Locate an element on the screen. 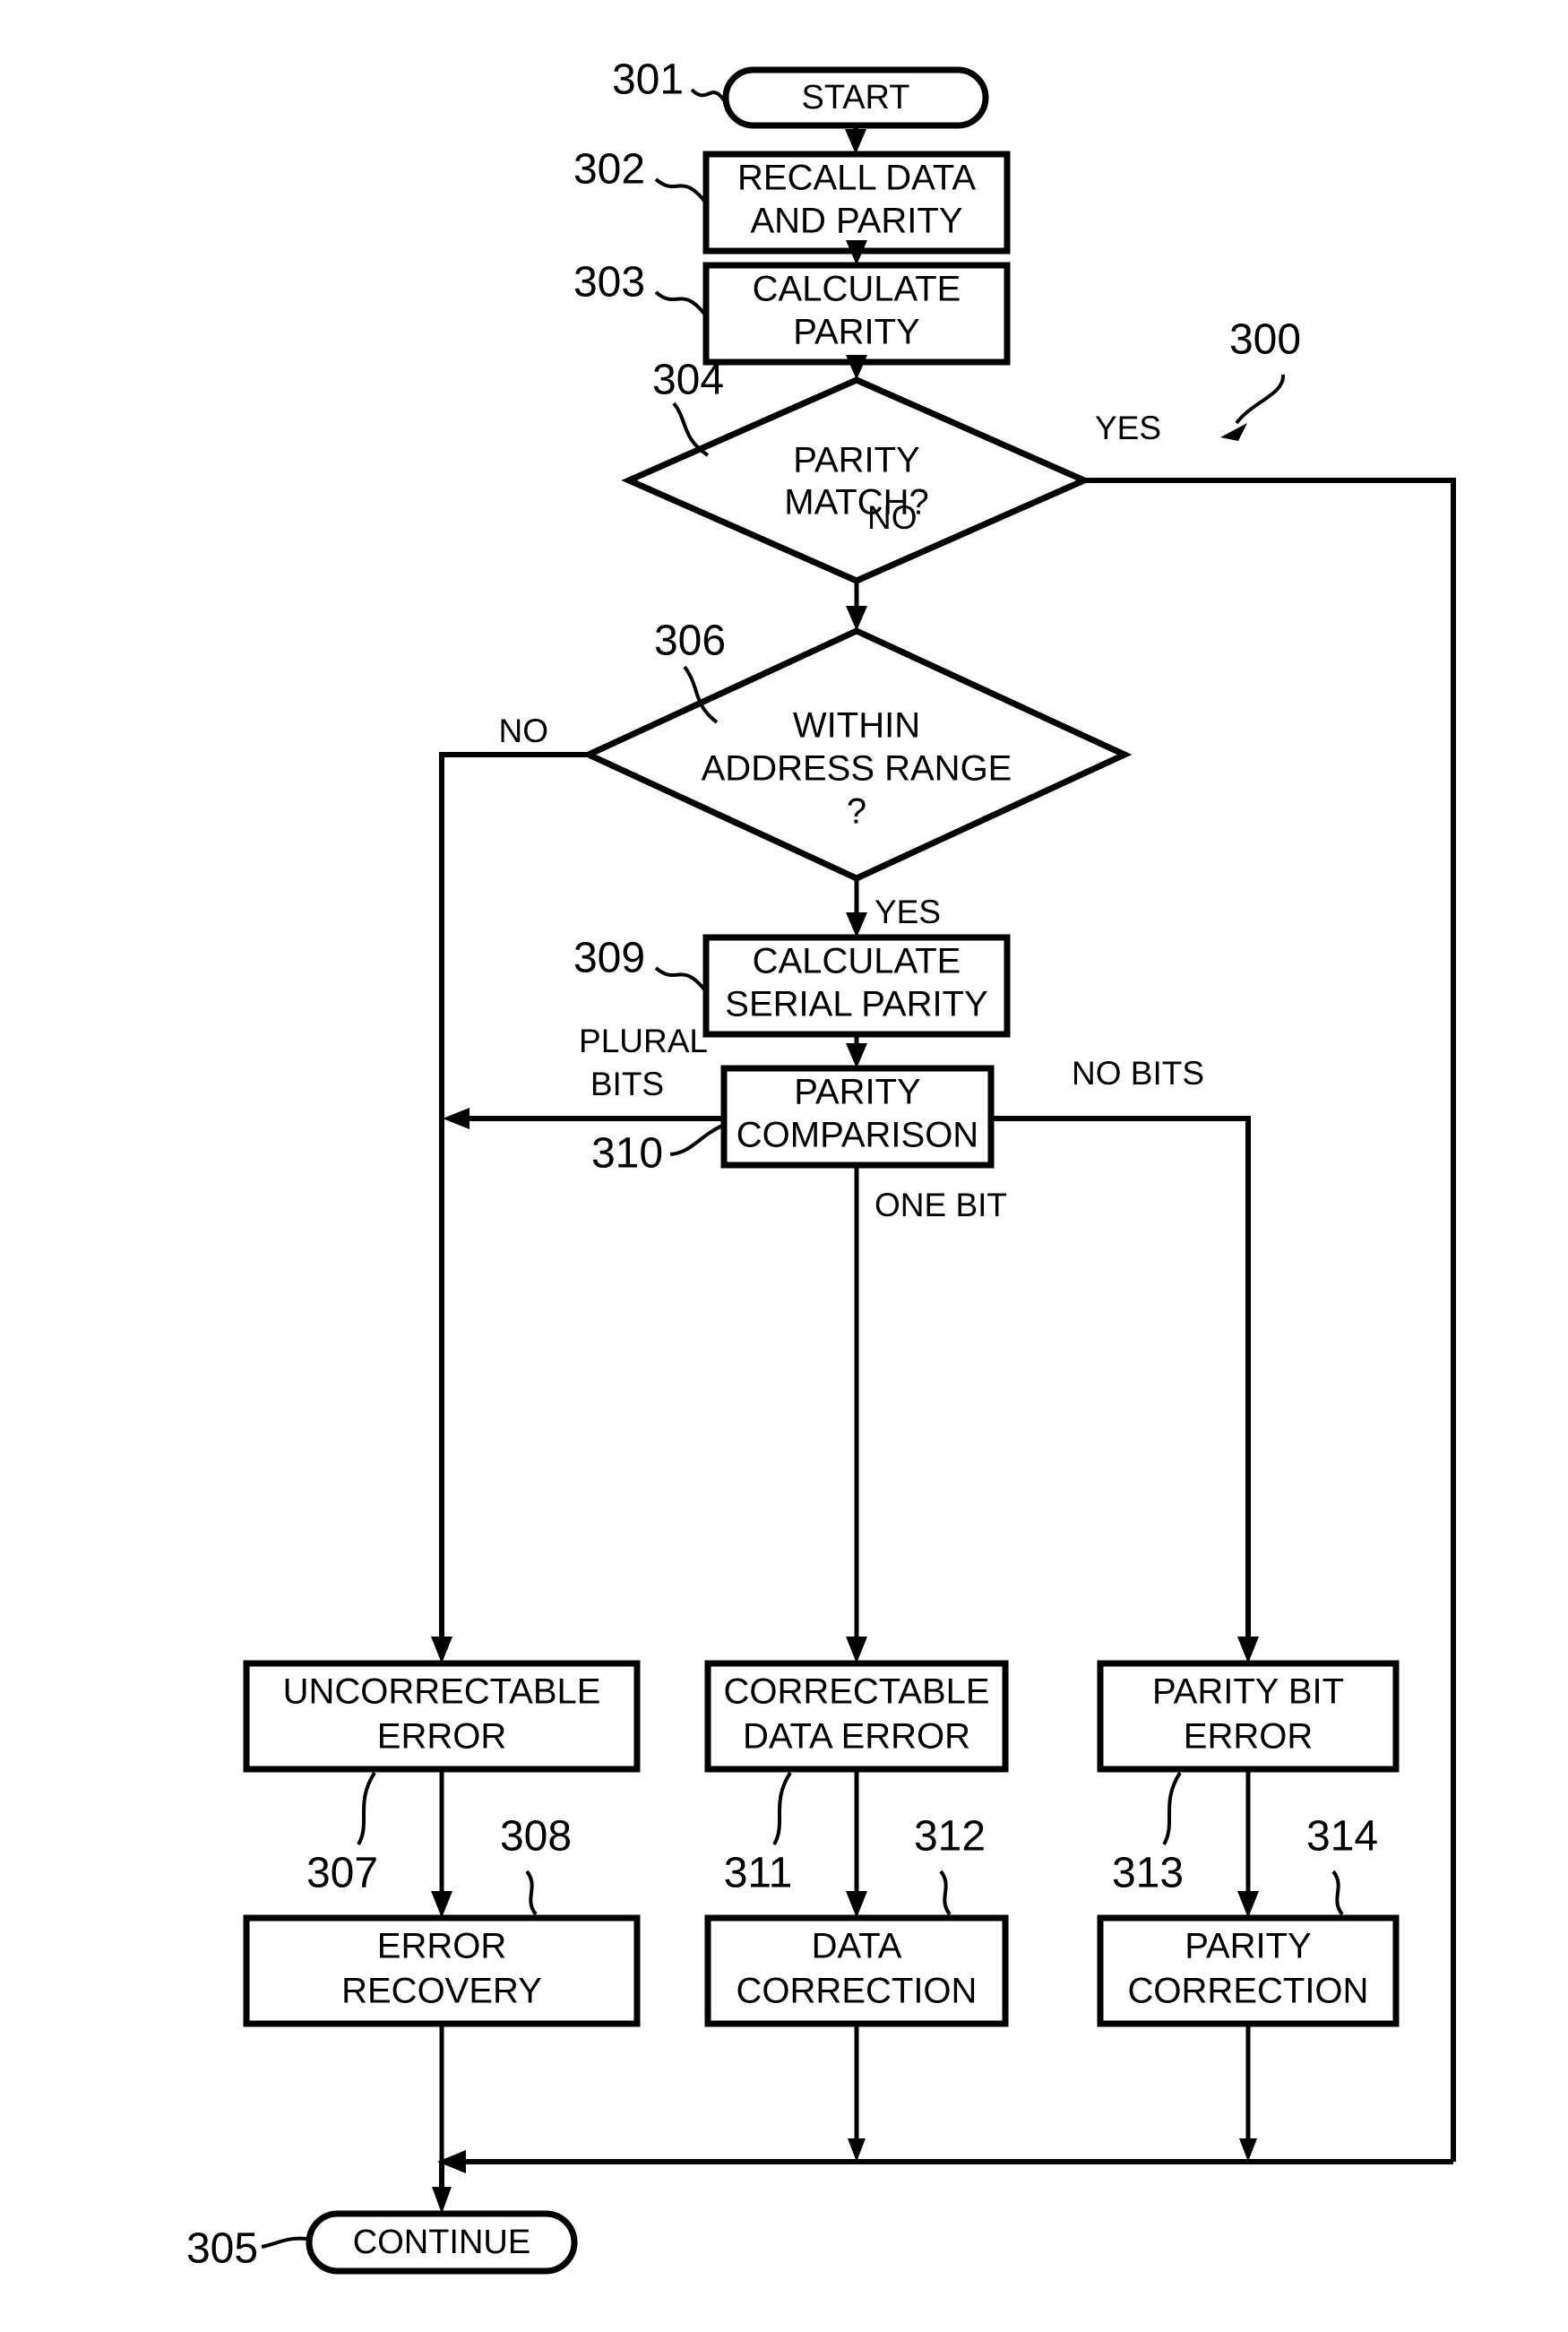 This screenshot has height=2332, width=1568. ref-number-305: 305 is located at coordinates (222, 2249).